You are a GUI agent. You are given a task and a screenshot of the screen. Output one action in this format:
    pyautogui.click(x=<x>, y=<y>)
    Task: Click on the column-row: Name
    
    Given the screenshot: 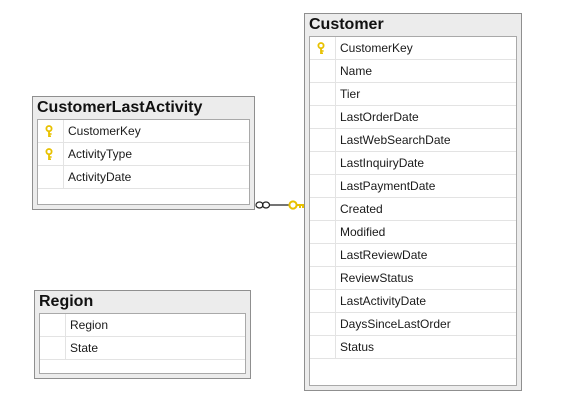 What is the action you would take?
    pyautogui.click(x=413, y=71)
    